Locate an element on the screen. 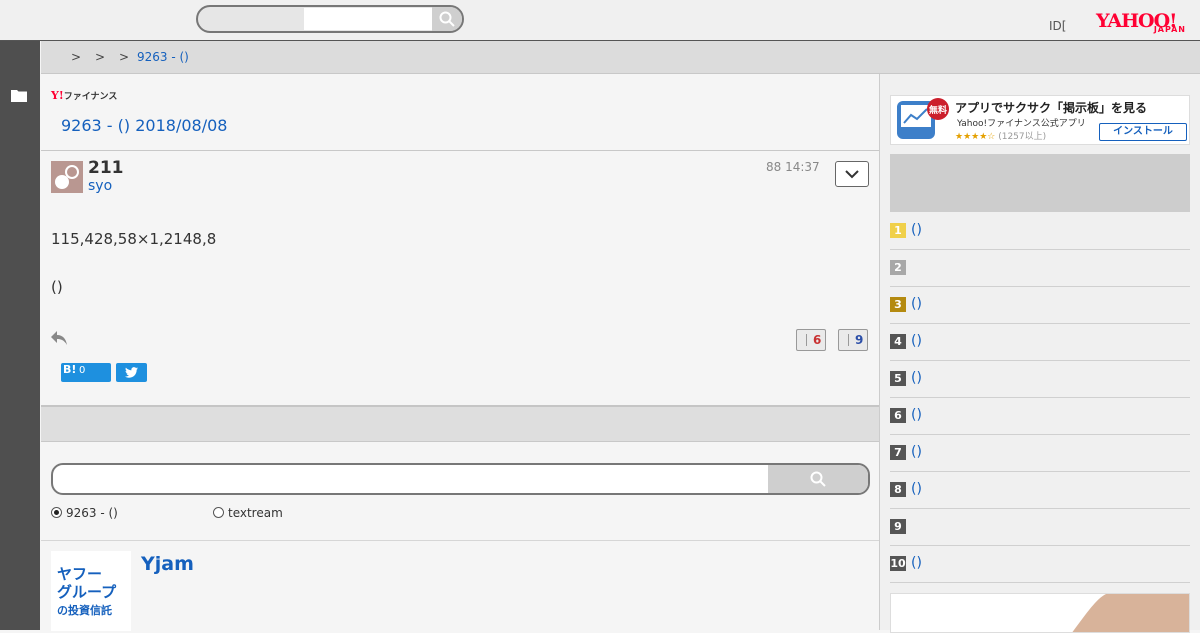 This screenshot has height=633, width=1200. app-banner-subtitle: Yahoo!ファイナンス公式アプリ is located at coordinates (1021, 124).